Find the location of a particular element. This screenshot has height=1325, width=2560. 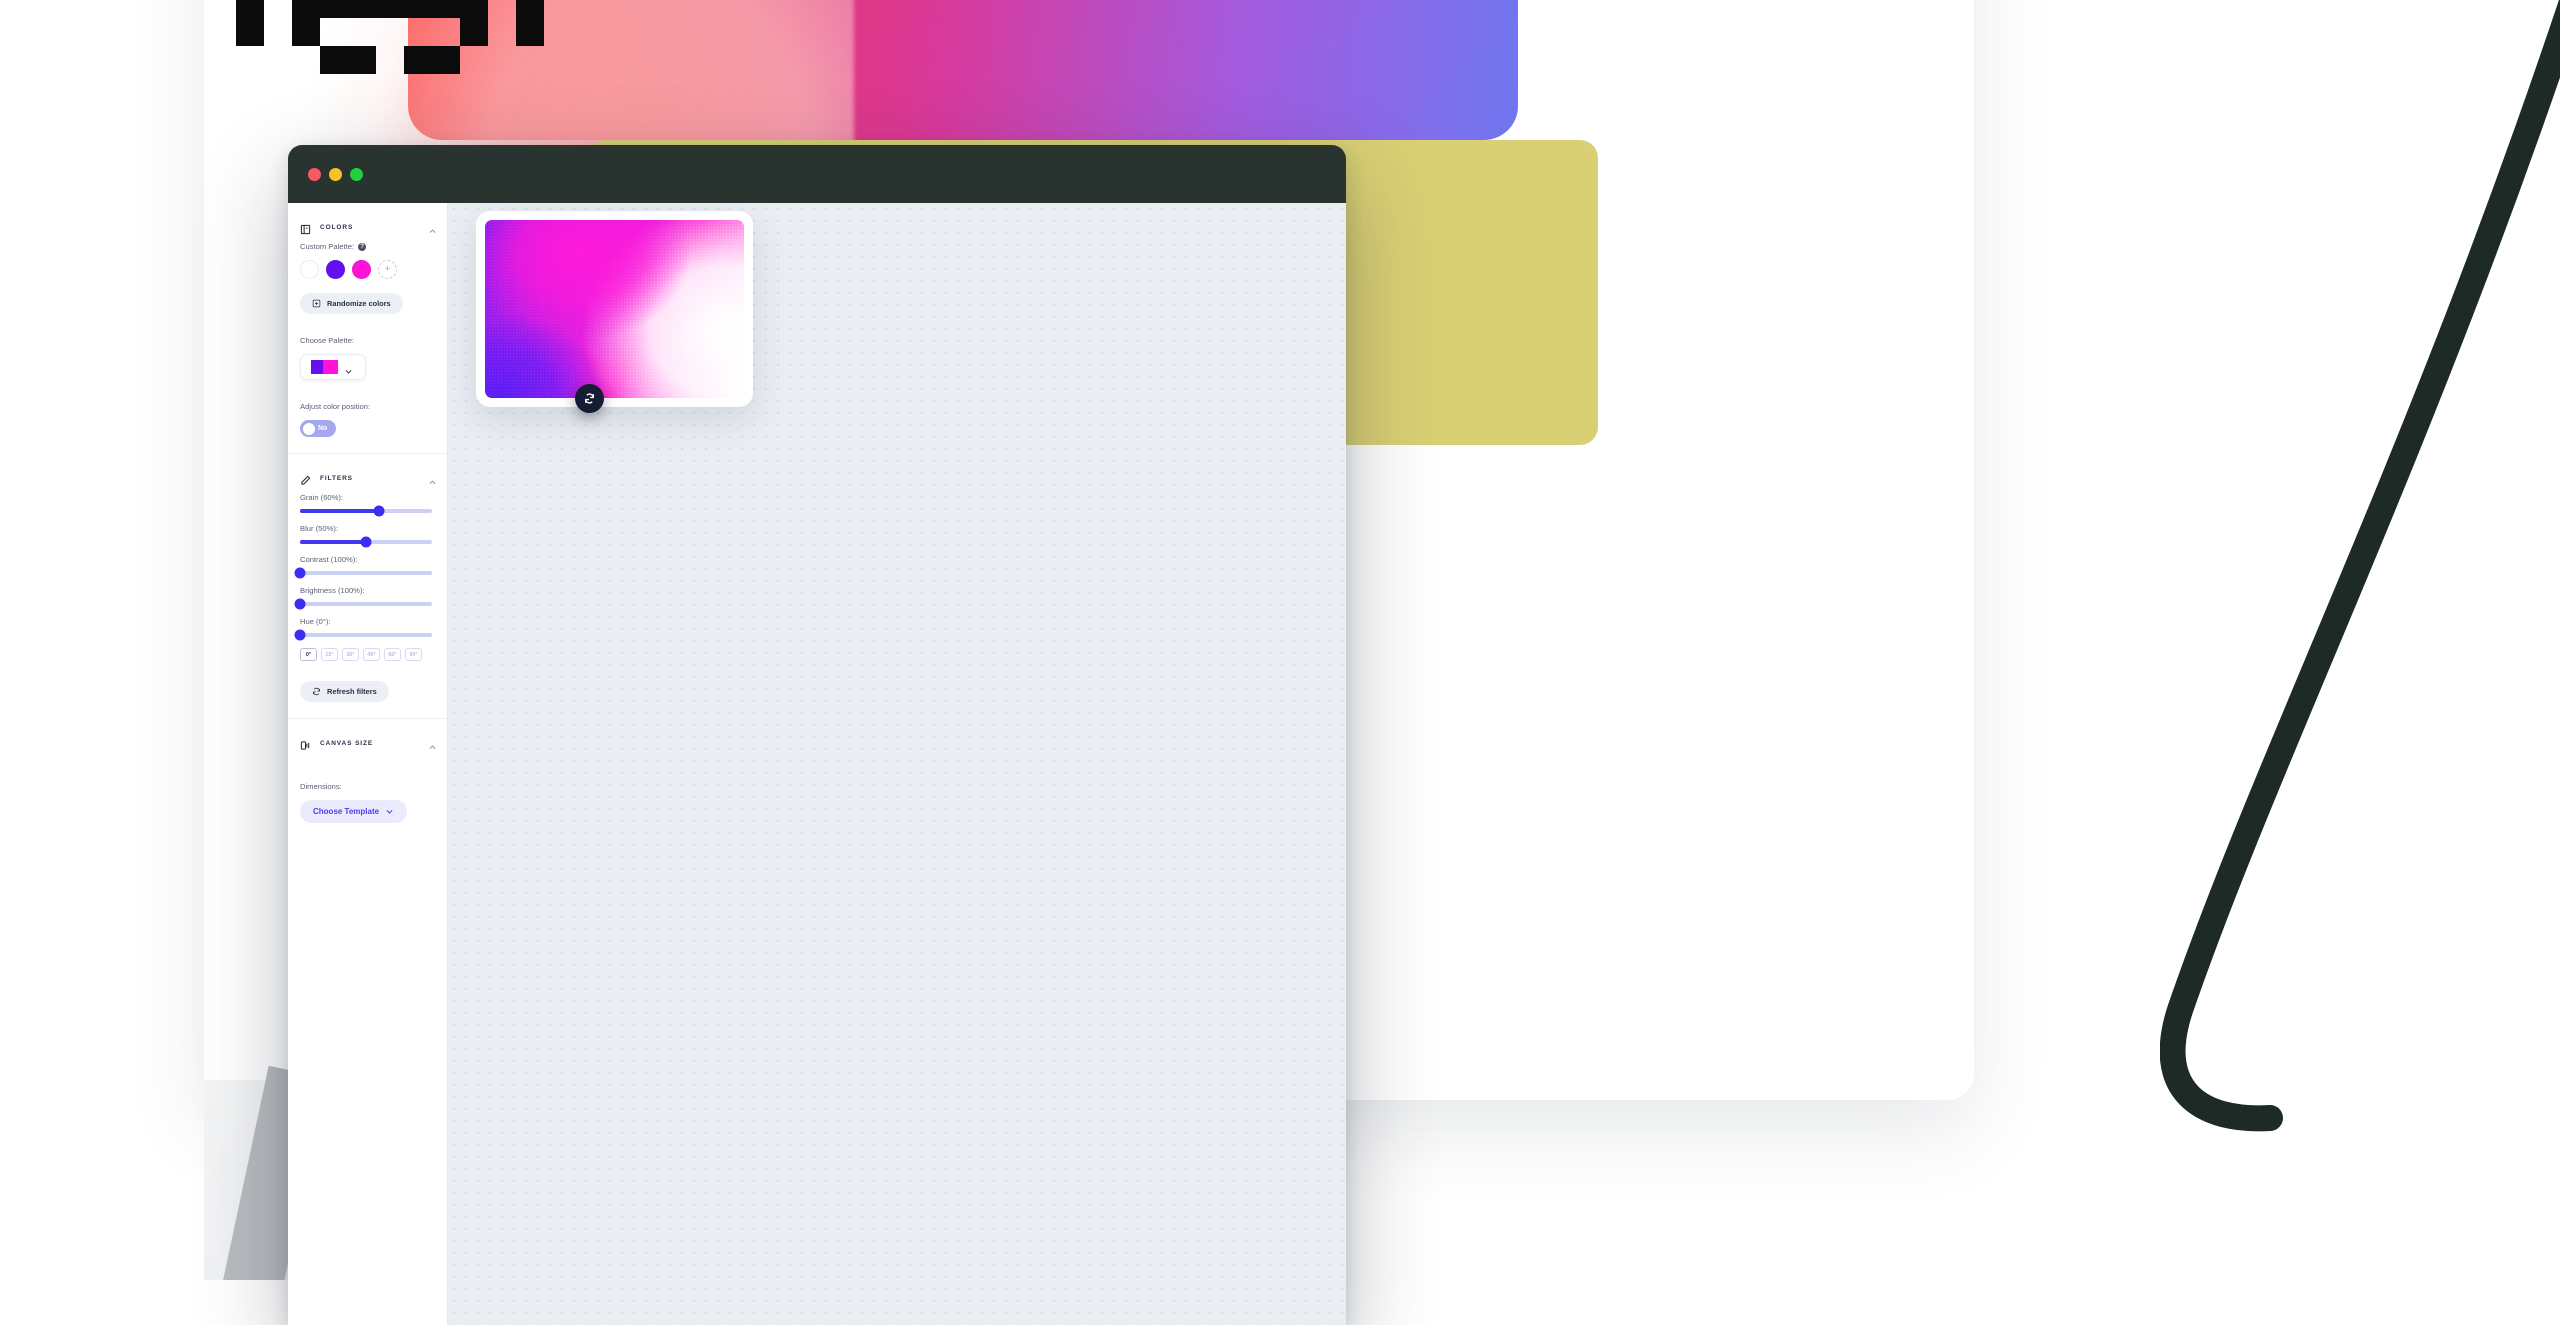

slider-thumb-brightness is located at coordinates (300, 604).